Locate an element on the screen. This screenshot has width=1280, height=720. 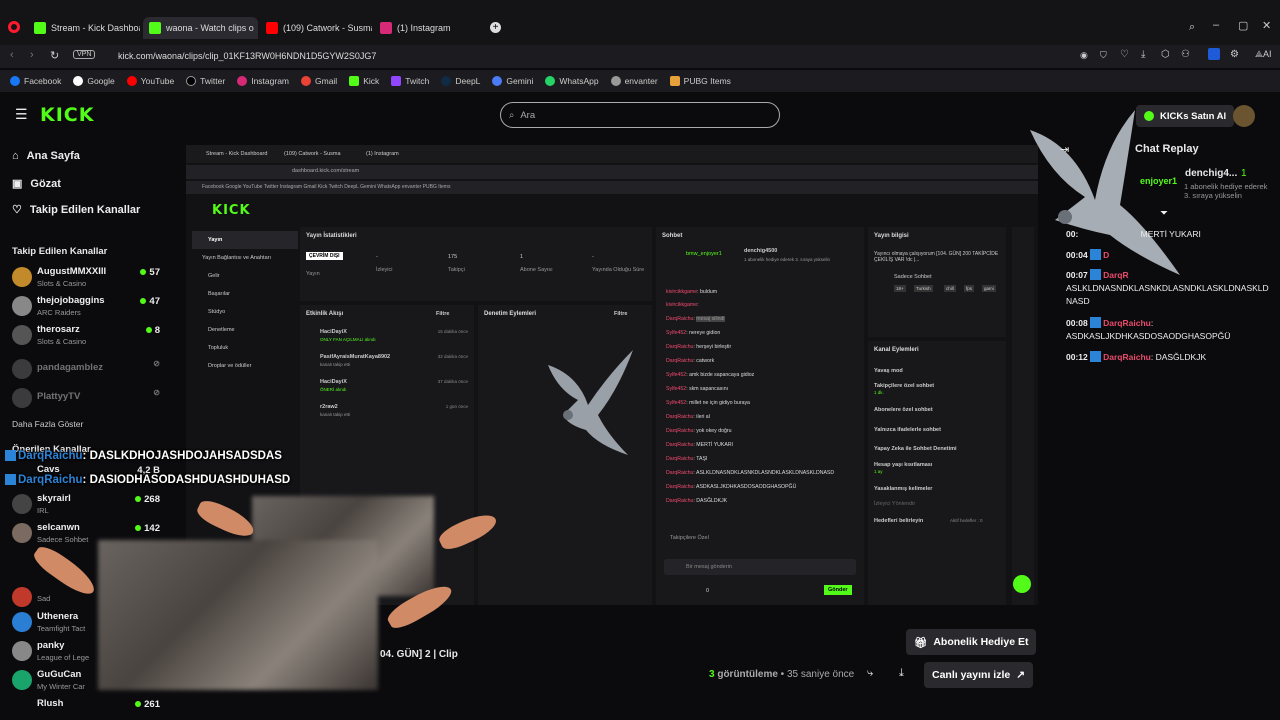
inner-menu-item: Topluluk is located at coordinates (218, 348).